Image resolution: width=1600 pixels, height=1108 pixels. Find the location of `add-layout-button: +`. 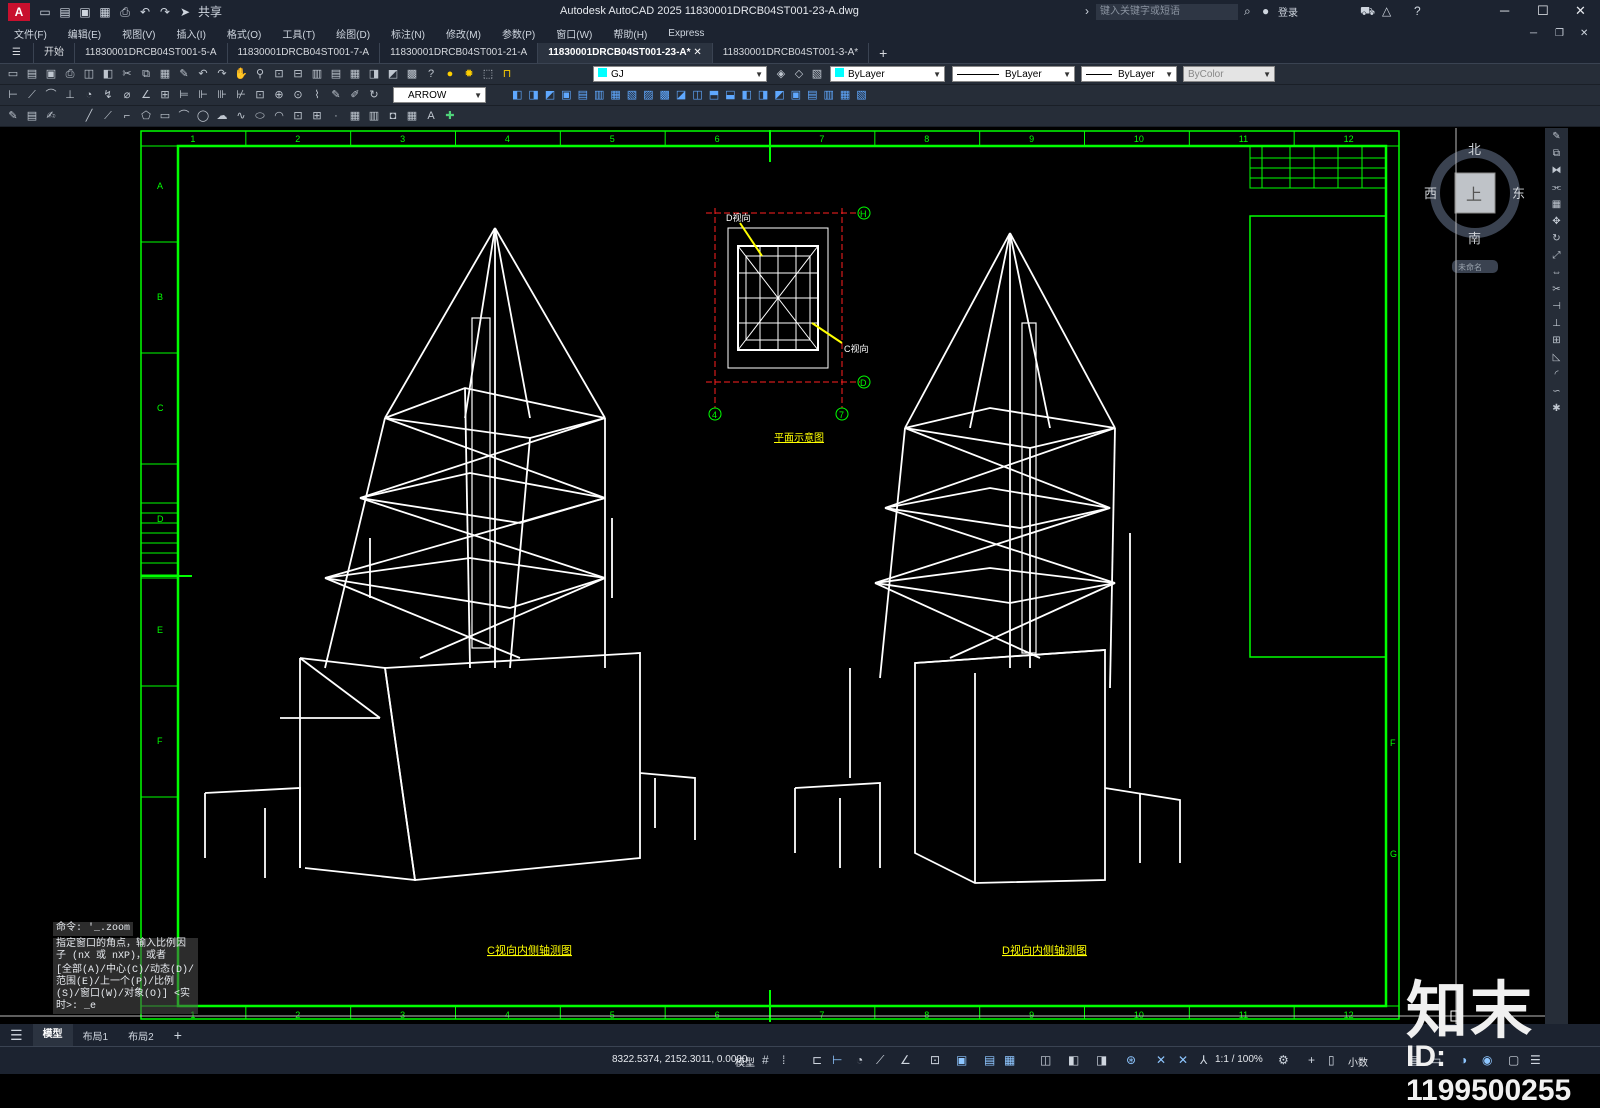

add-layout-button: + is located at coordinates (178, 1035).